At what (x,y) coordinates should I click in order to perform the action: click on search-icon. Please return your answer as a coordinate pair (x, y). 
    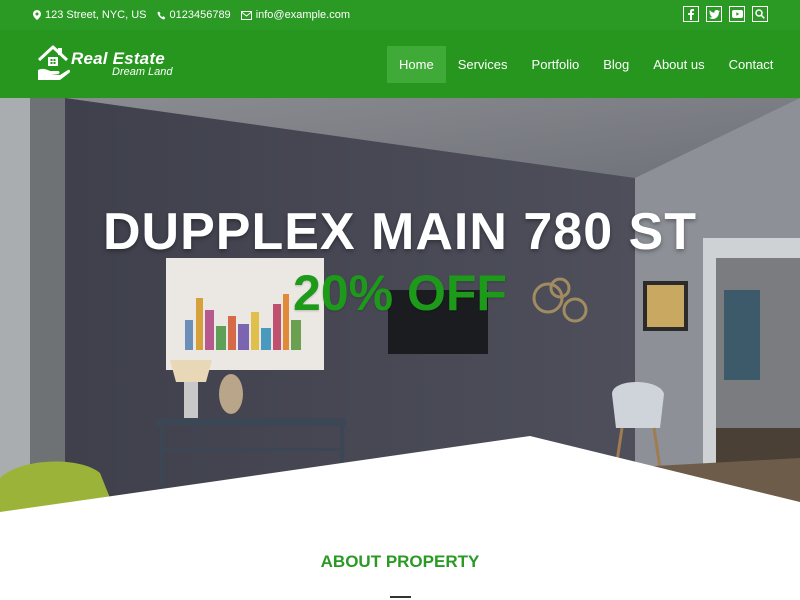
    Looking at the image, I should click on (760, 14).